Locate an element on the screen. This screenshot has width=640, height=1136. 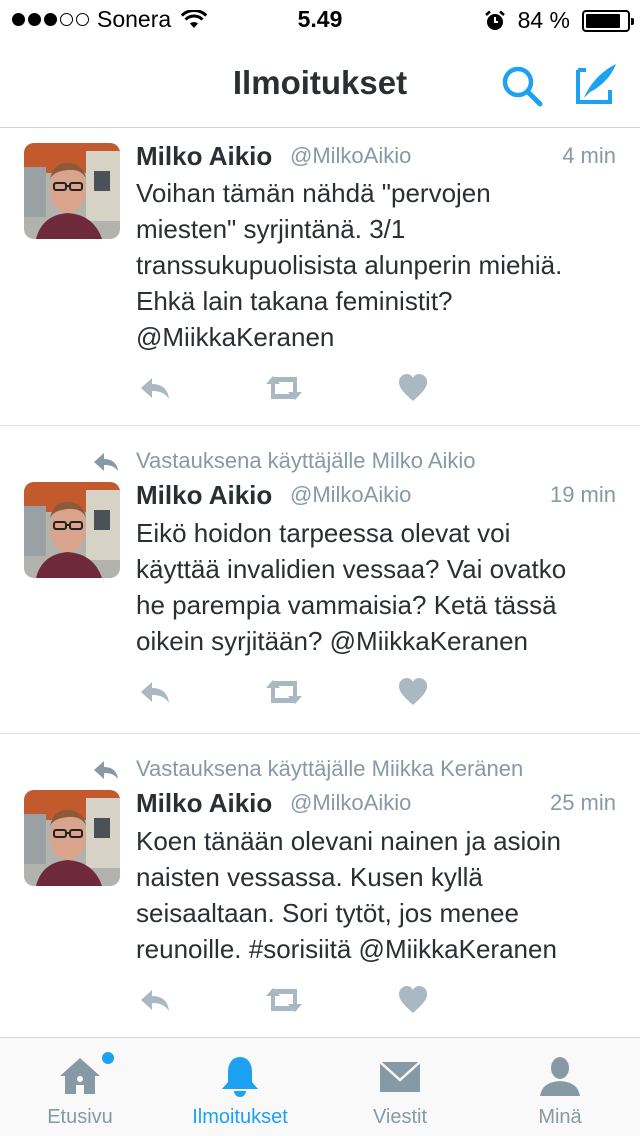
tweet-text-line: käyttää invalidien vessaa? Vai ovatko is located at coordinates (351, 569).